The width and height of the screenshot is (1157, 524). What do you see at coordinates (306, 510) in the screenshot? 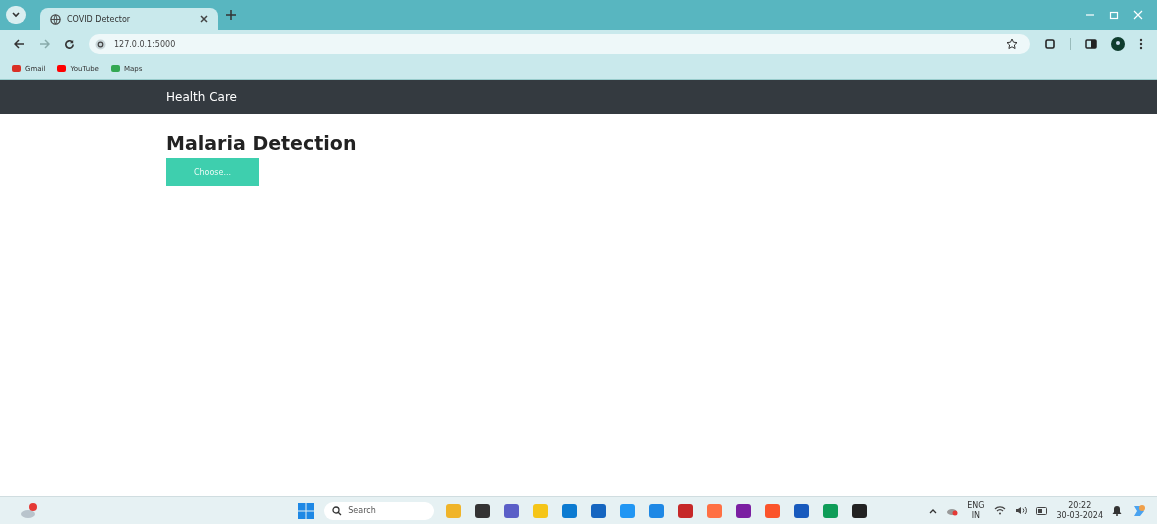
I see `windows-start-icon` at bounding box center [306, 510].